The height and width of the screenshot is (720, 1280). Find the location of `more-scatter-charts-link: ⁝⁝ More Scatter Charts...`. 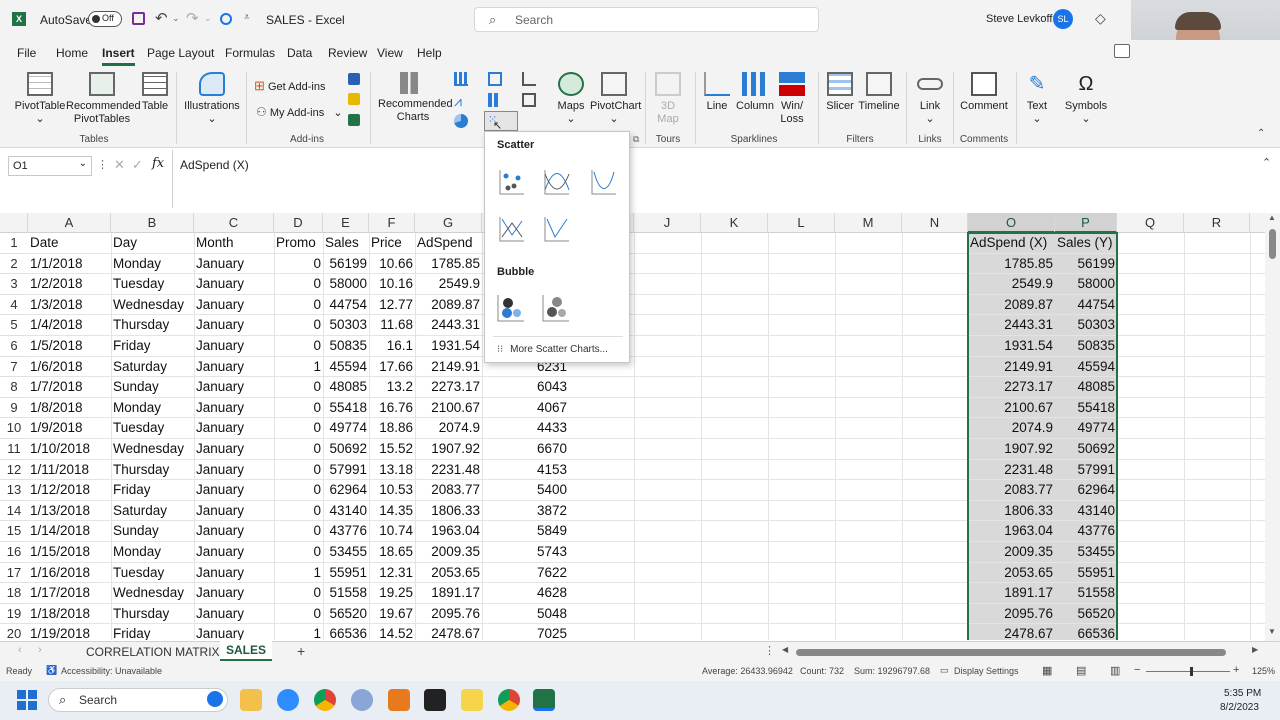

more-scatter-charts-link: ⁝⁝ More Scatter Charts... is located at coordinates (552, 349).